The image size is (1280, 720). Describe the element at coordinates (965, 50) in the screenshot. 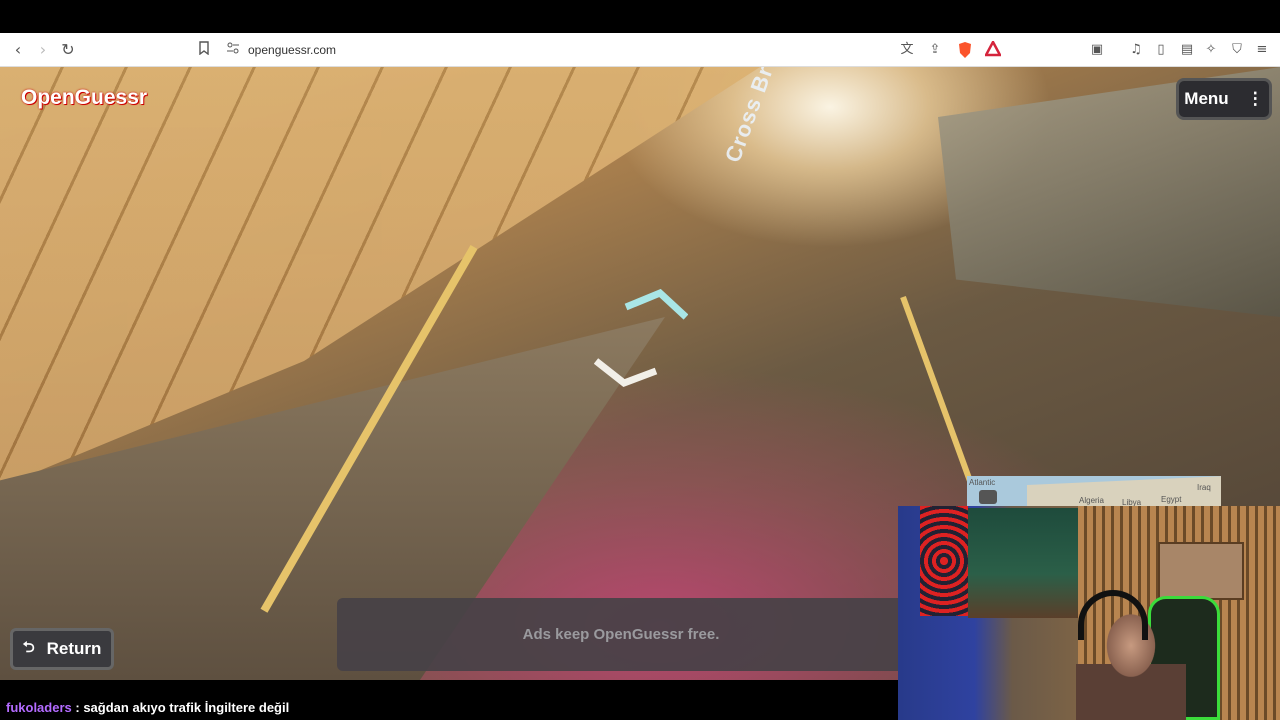

I see `brave-shields-icon` at that location.